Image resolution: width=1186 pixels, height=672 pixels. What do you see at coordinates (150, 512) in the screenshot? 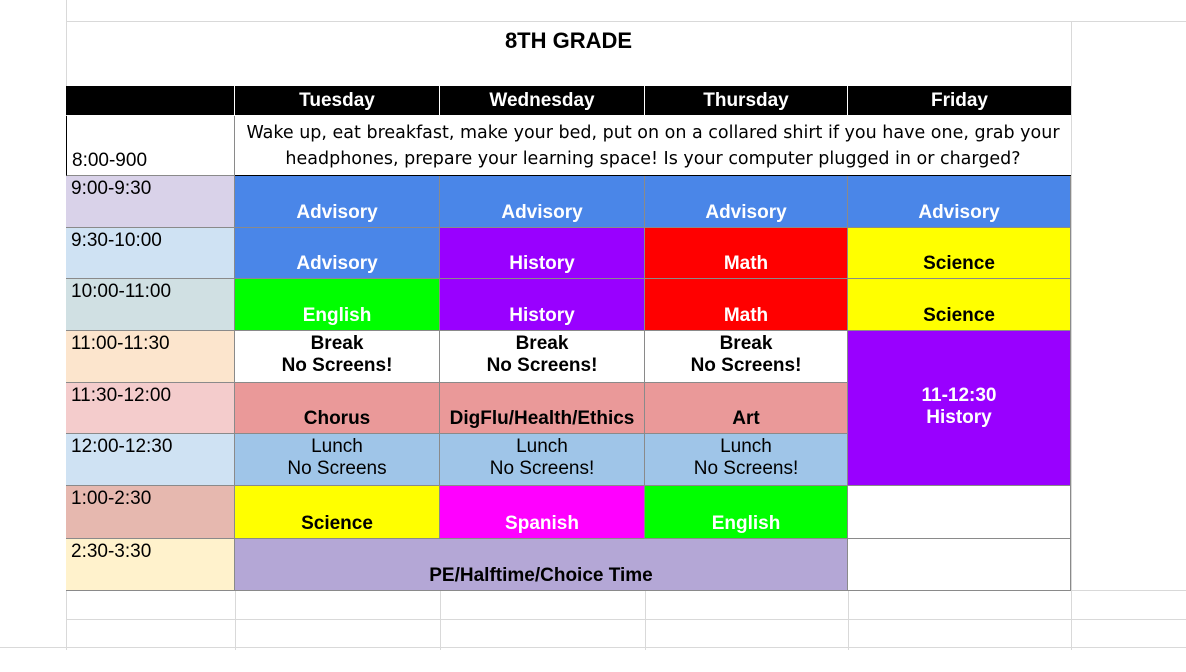
I see `time-1-230: 1:00-2:30` at bounding box center [150, 512].